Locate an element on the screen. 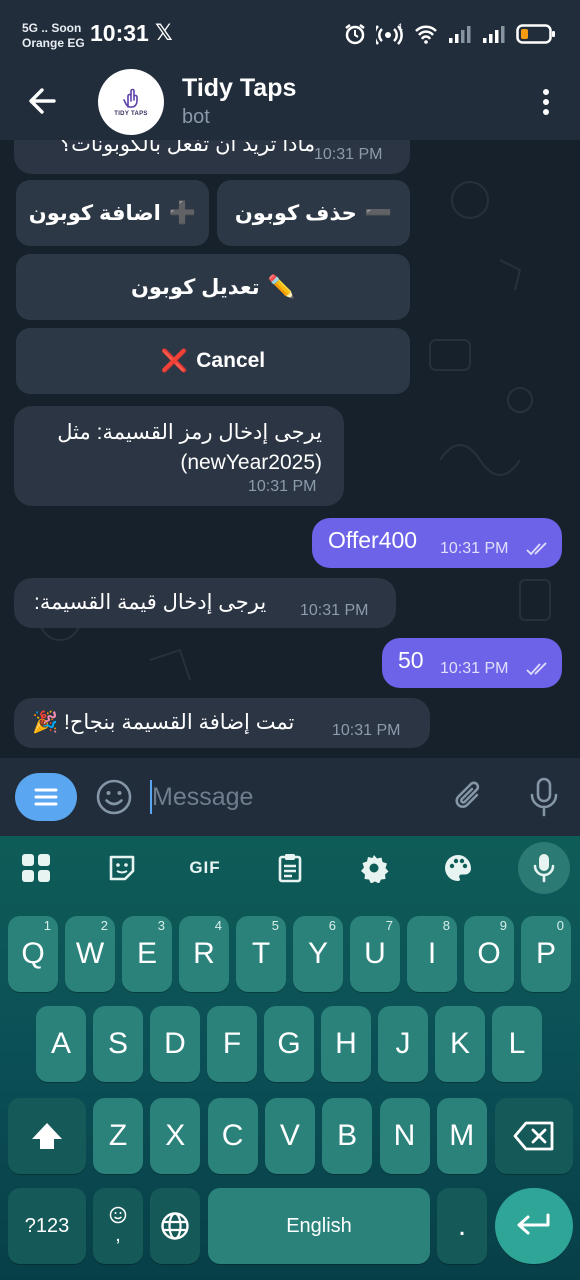  key-w: W2 is located at coordinates (90, 954).